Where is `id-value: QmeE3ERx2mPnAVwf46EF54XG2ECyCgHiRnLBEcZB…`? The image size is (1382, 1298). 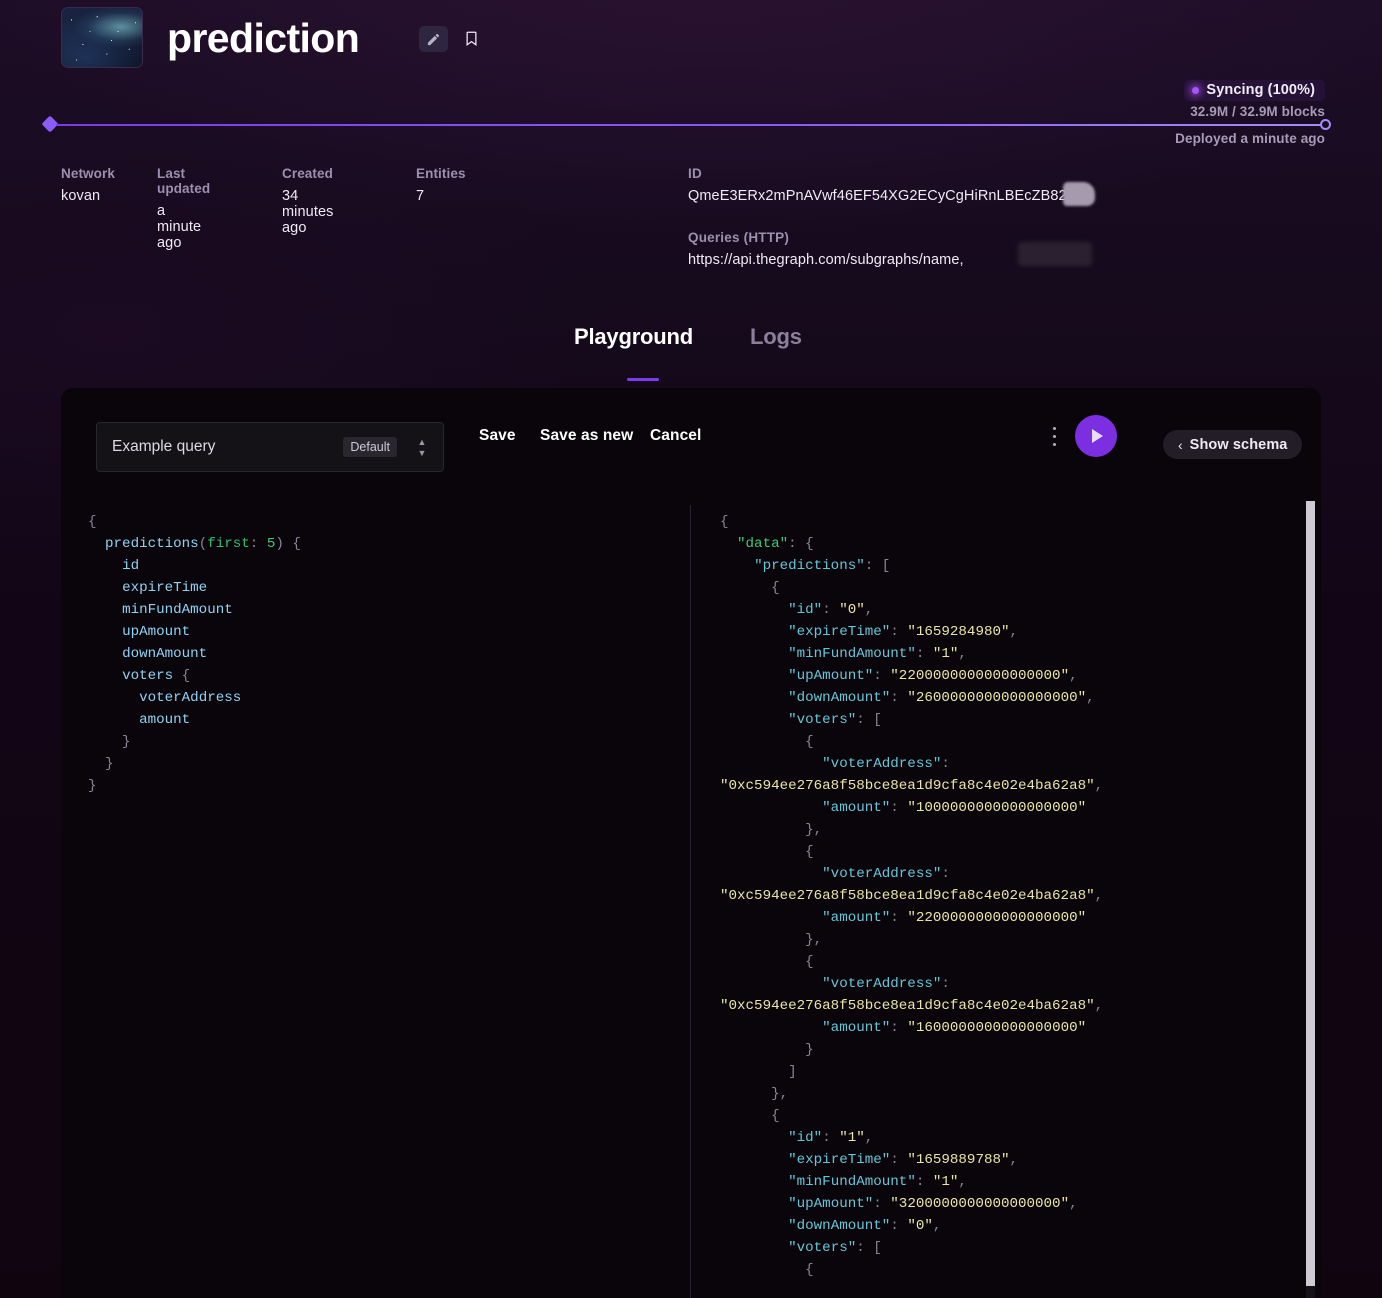
id-value: QmeE3ERx2mPnAVwf46EF54XG2ECyCgHiRnLBEcZB… is located at coordinates (885, 196).